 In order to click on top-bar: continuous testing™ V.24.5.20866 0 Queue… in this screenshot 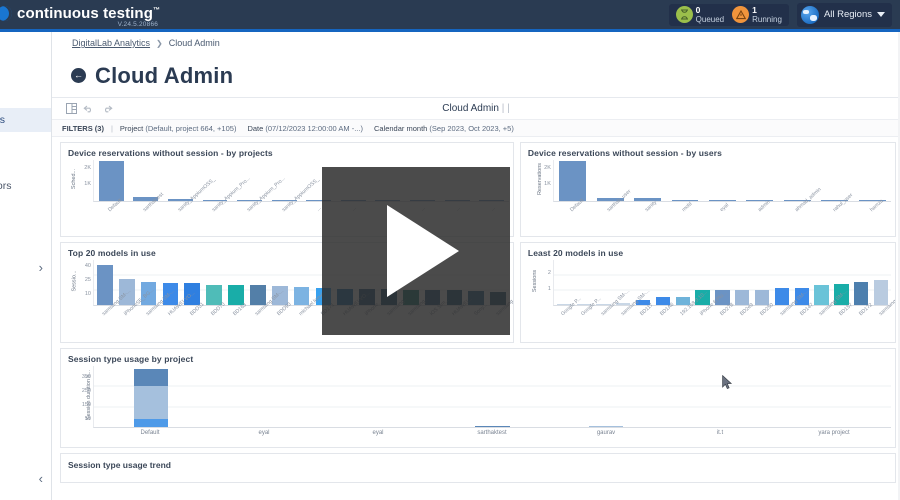, I will do `click(450, 14)`.